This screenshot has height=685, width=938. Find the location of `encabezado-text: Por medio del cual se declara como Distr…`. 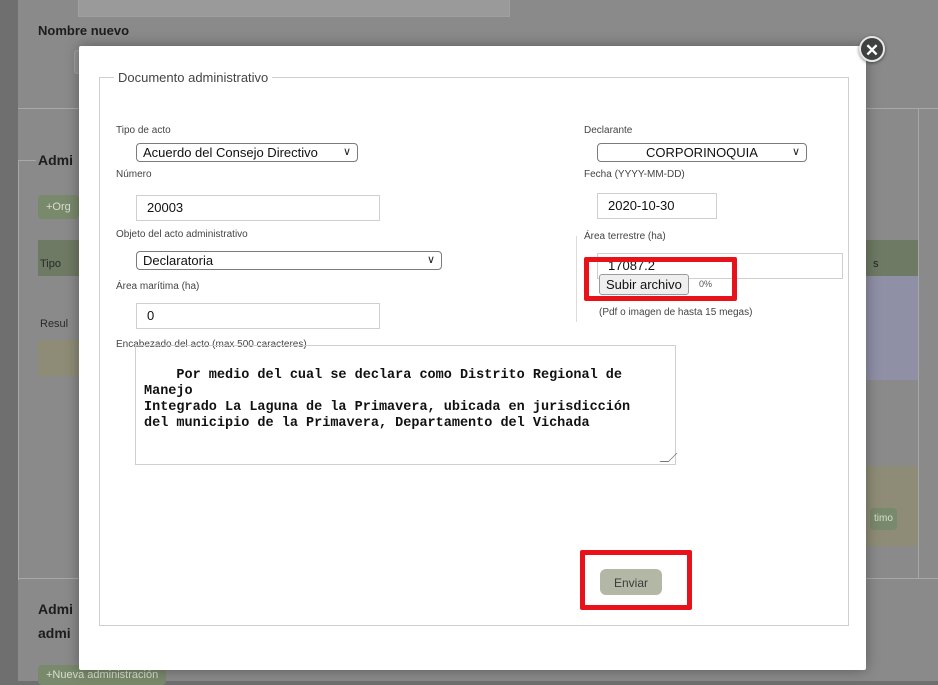

encabezado-text: Por medio del cual se declara como Distr… is located at coordinates (387, 399).